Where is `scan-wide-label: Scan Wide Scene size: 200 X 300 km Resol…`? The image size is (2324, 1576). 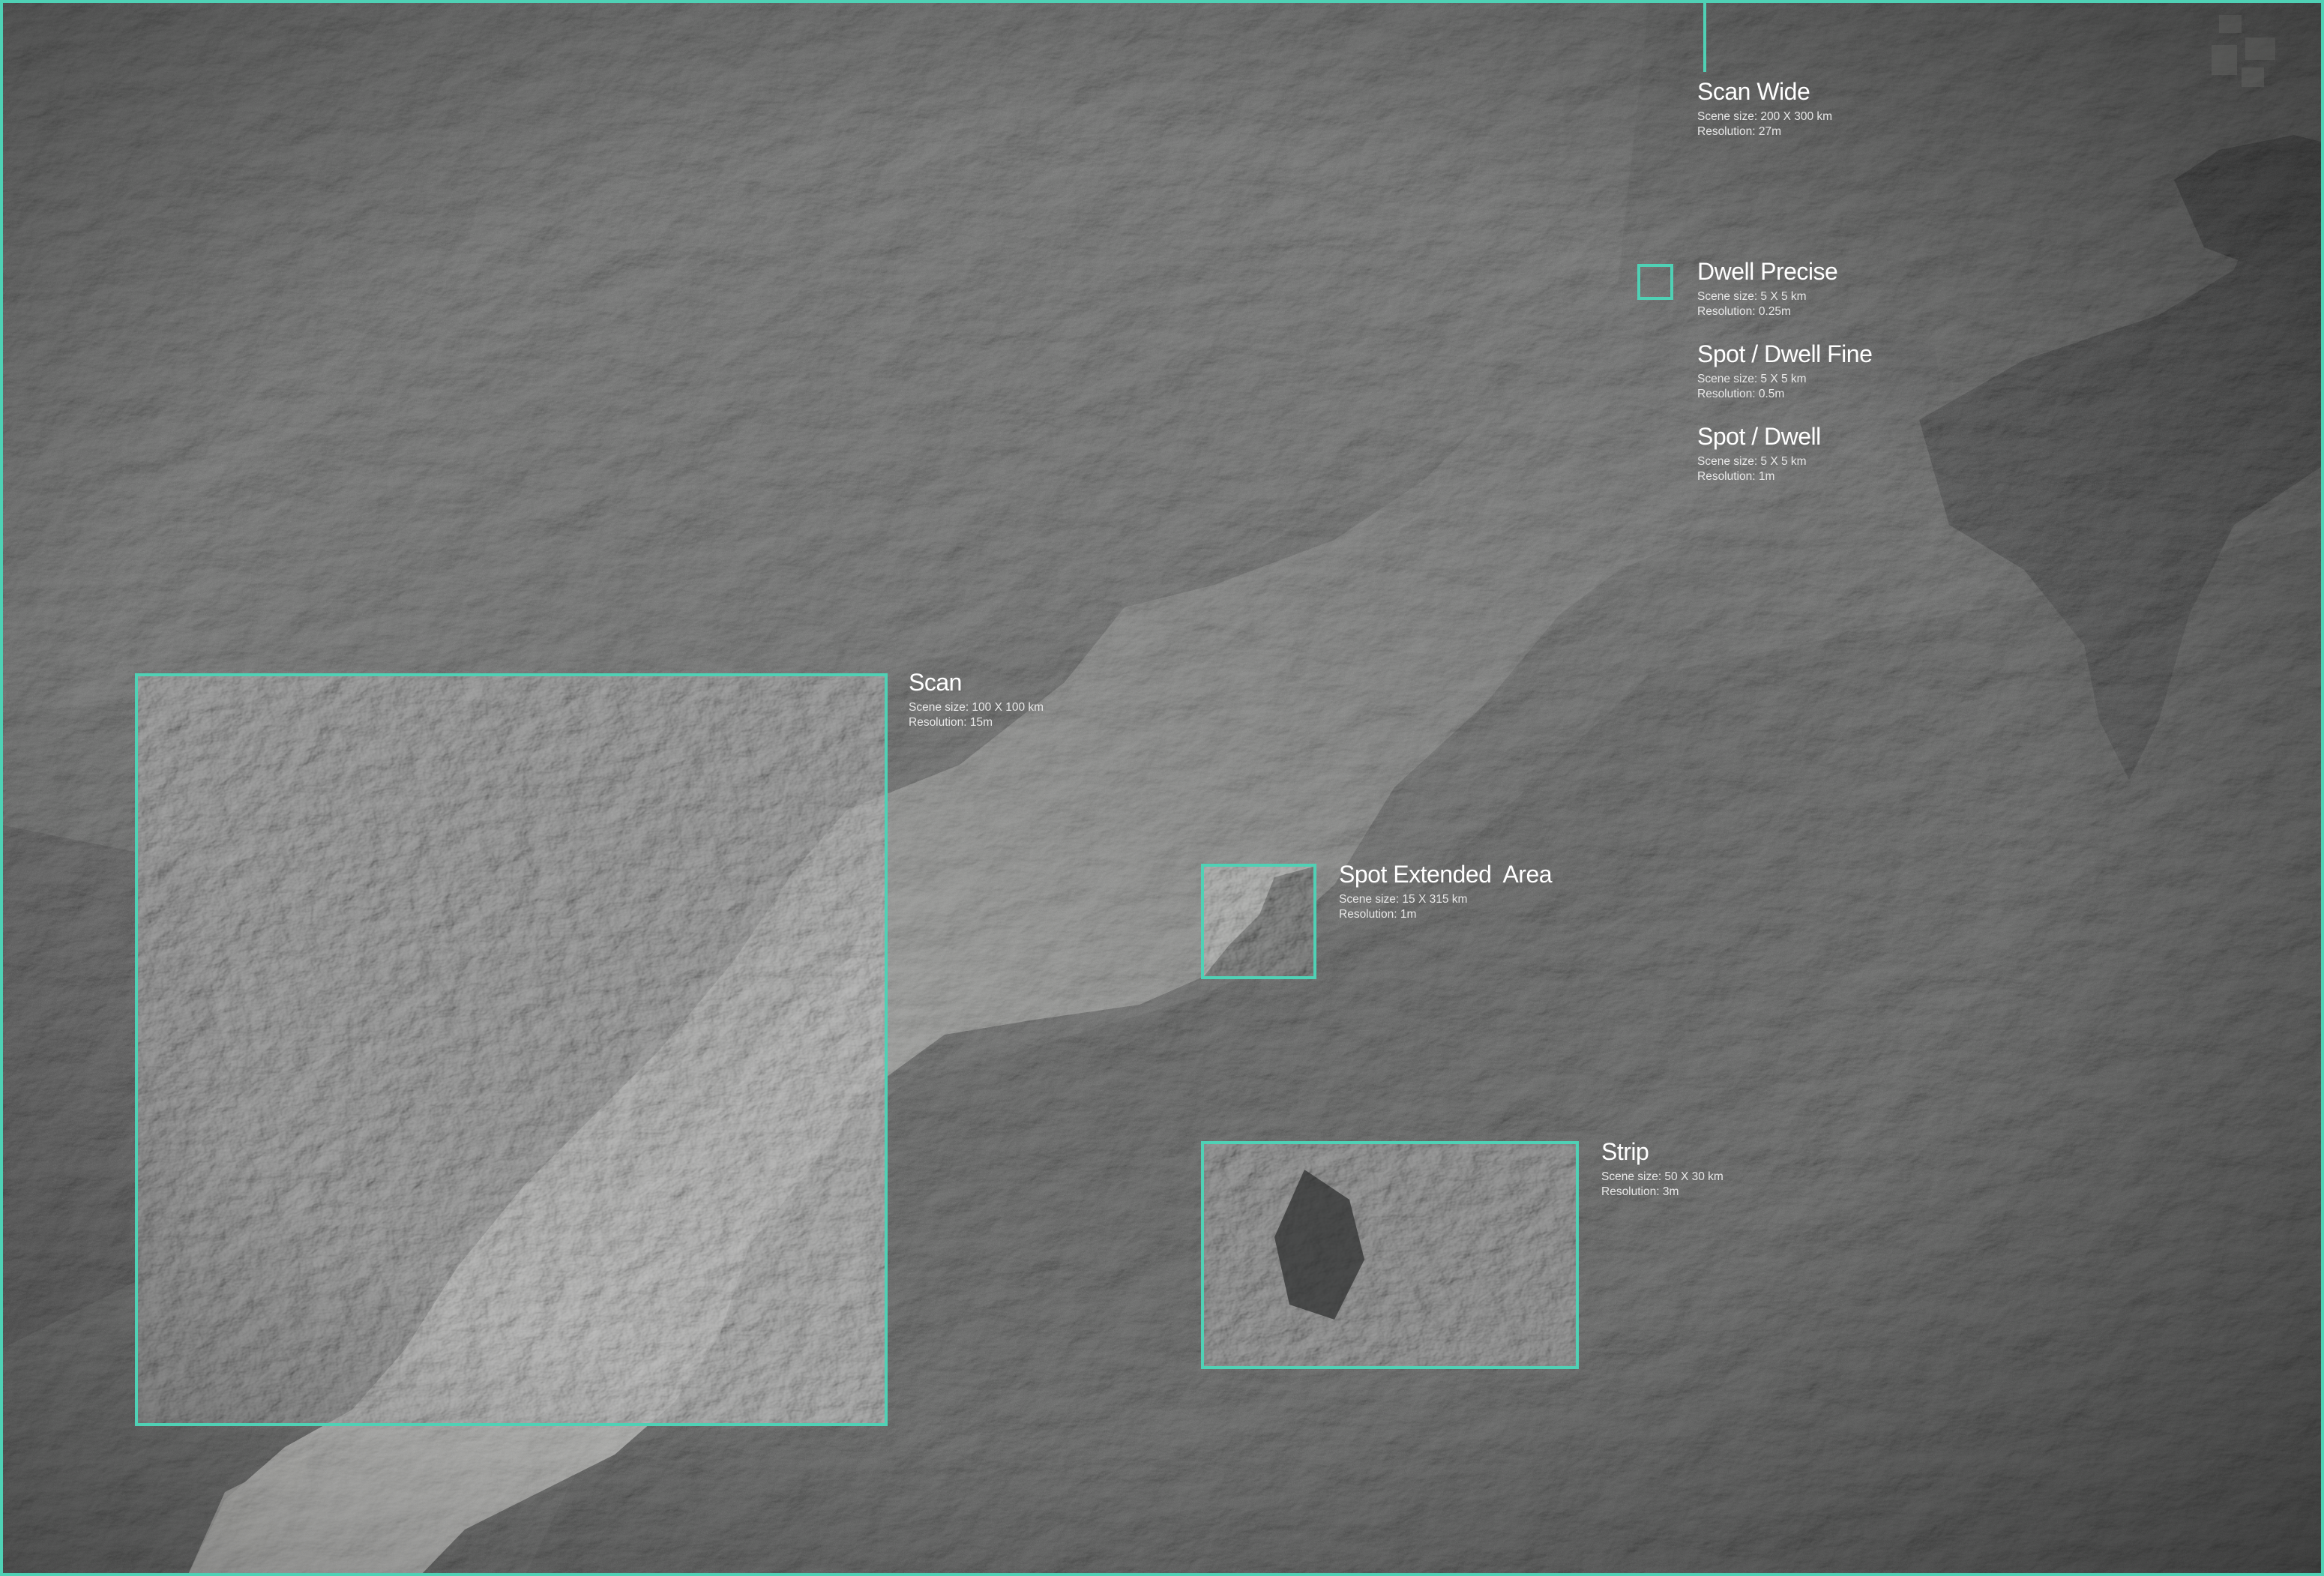 scan-wide-label: Scan Wide Scene size: 200 X 300 km Resol… is located at coordinates (1764, 109).